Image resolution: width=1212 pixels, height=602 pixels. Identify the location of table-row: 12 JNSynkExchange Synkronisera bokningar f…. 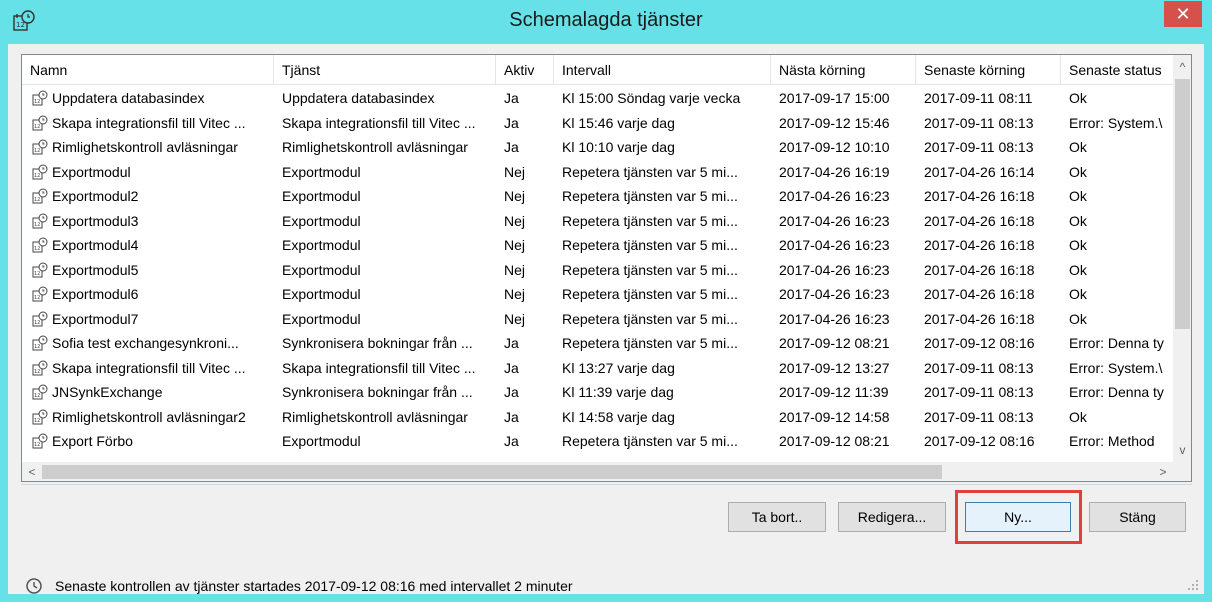
(597, 392).